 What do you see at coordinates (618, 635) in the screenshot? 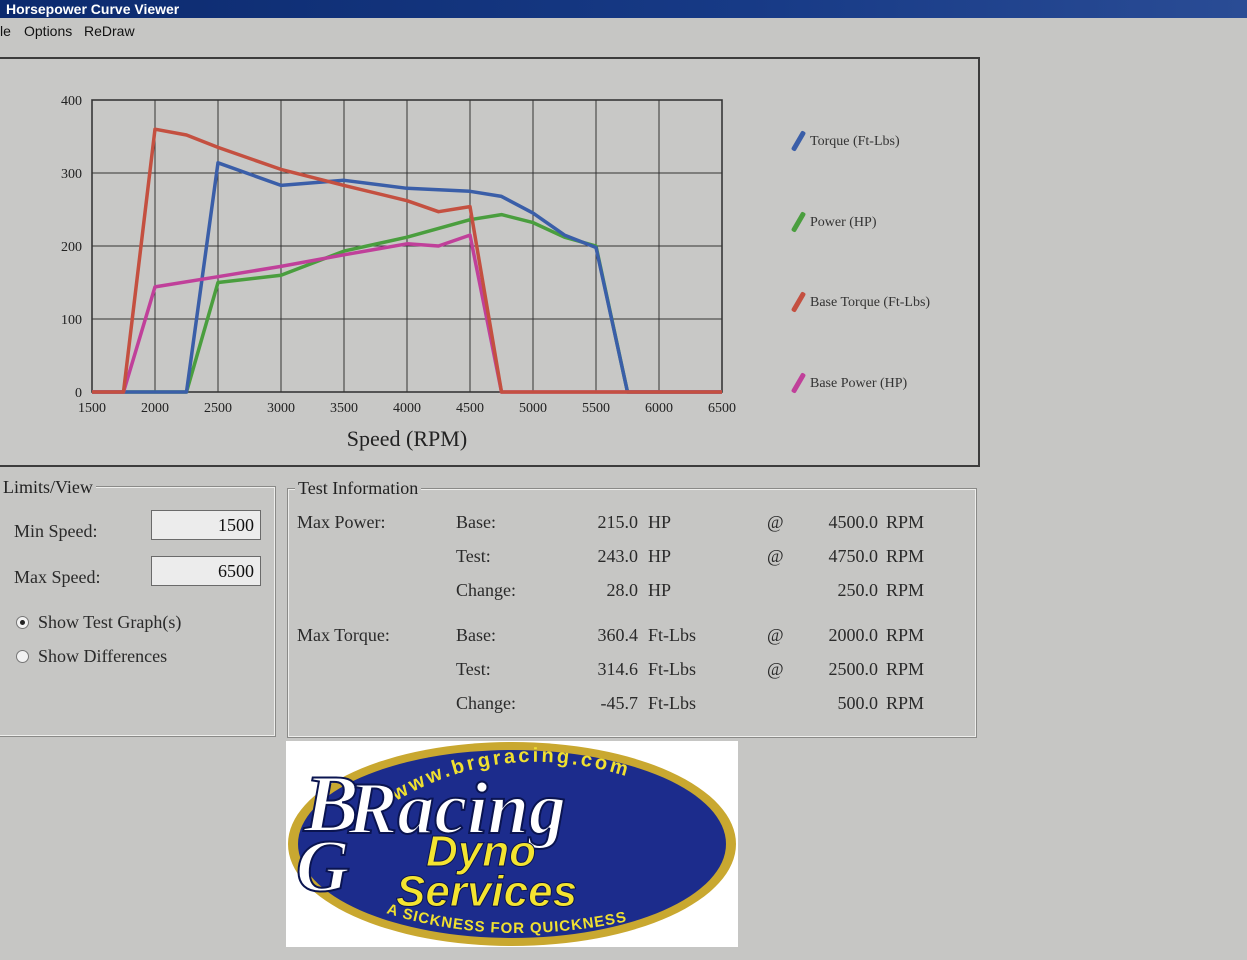
I see `torque-row-0-value: 360.4` at bounding box center [618, 635].